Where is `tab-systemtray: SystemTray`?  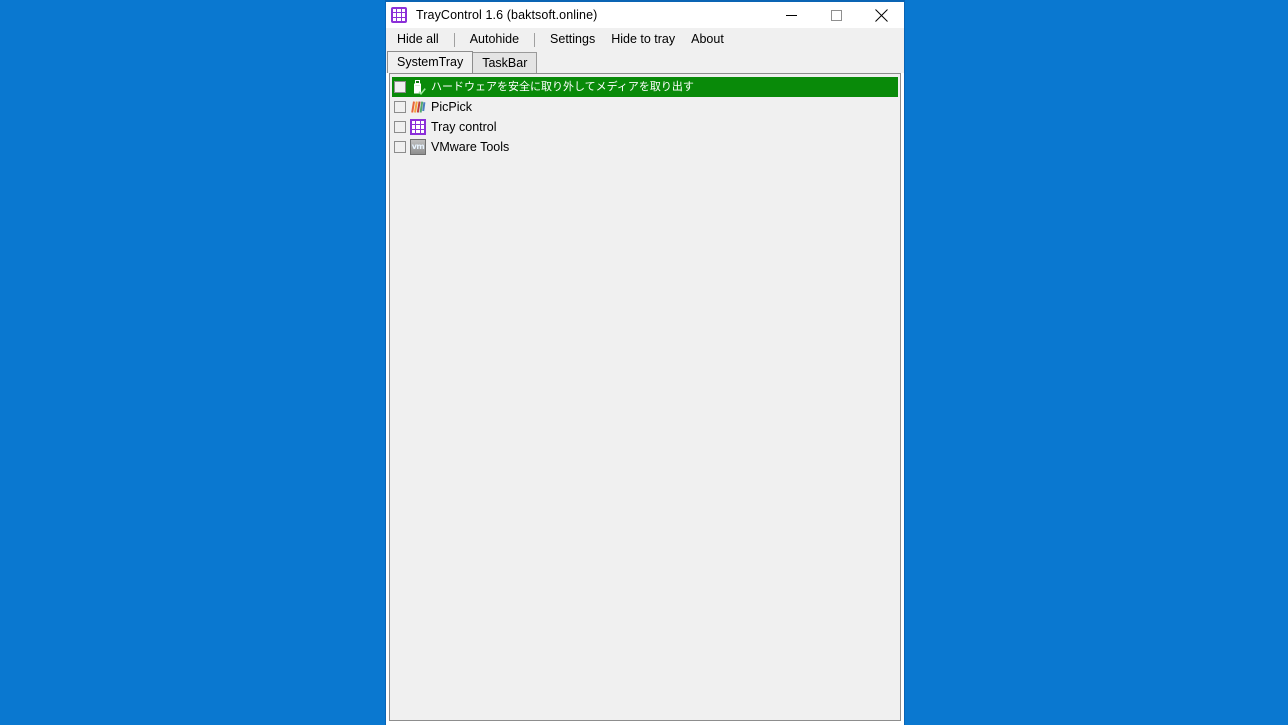 tab-systemtray: SystemTray is located at coordinates (430, 62).